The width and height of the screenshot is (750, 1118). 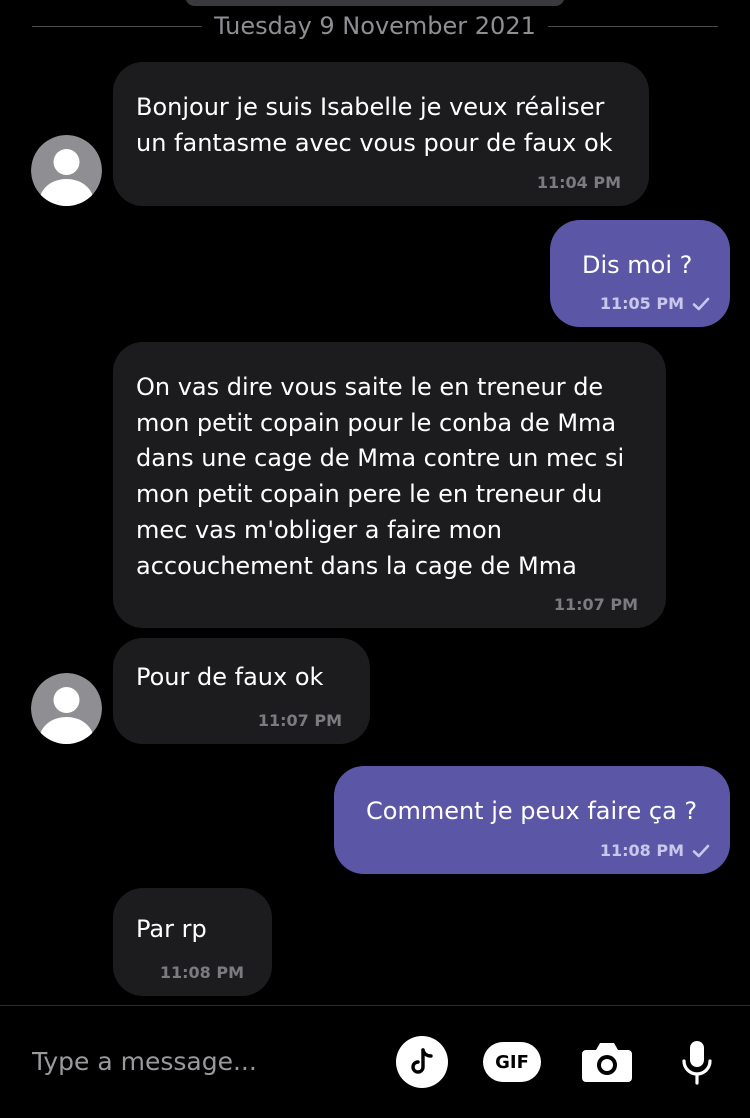 What do you see at coordinates (117, 26) in the screenshot?
I see `separator-line-left` at bounding box center [117, 26].